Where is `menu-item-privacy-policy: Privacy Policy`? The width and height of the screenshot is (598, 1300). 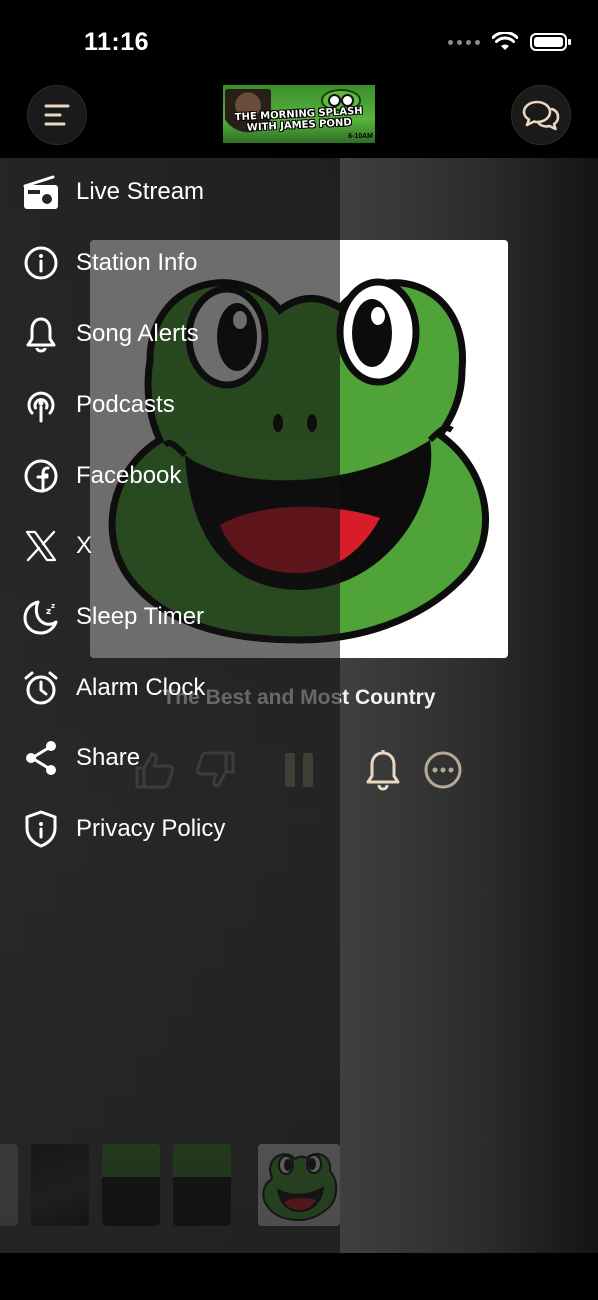
menu-item-privacy-policy: Privacy Policy is located at coordinates (170, 829).